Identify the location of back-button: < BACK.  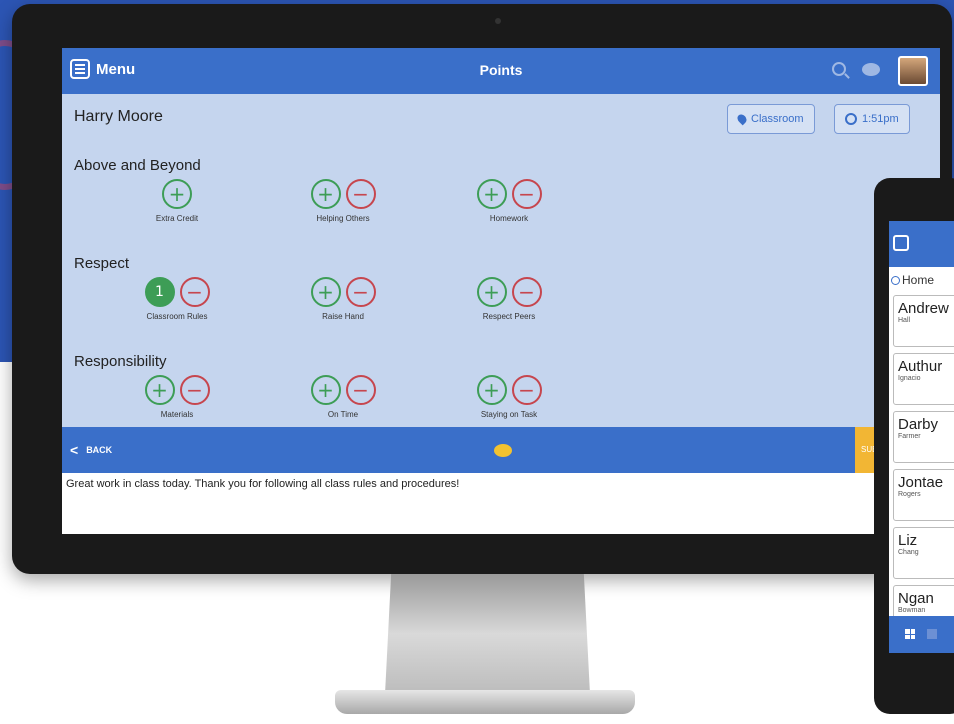
(91, 450).